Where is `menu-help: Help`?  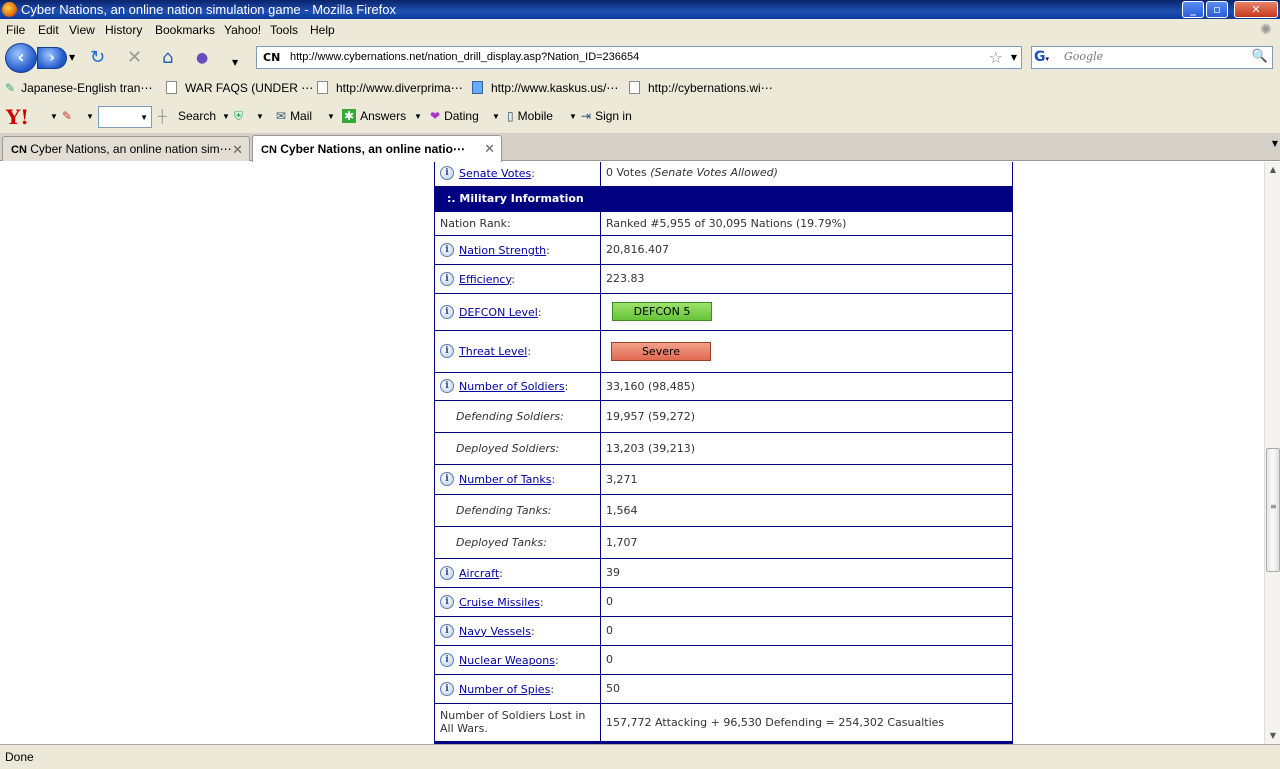
menu-help: Help is located at coordinates (322, 30).